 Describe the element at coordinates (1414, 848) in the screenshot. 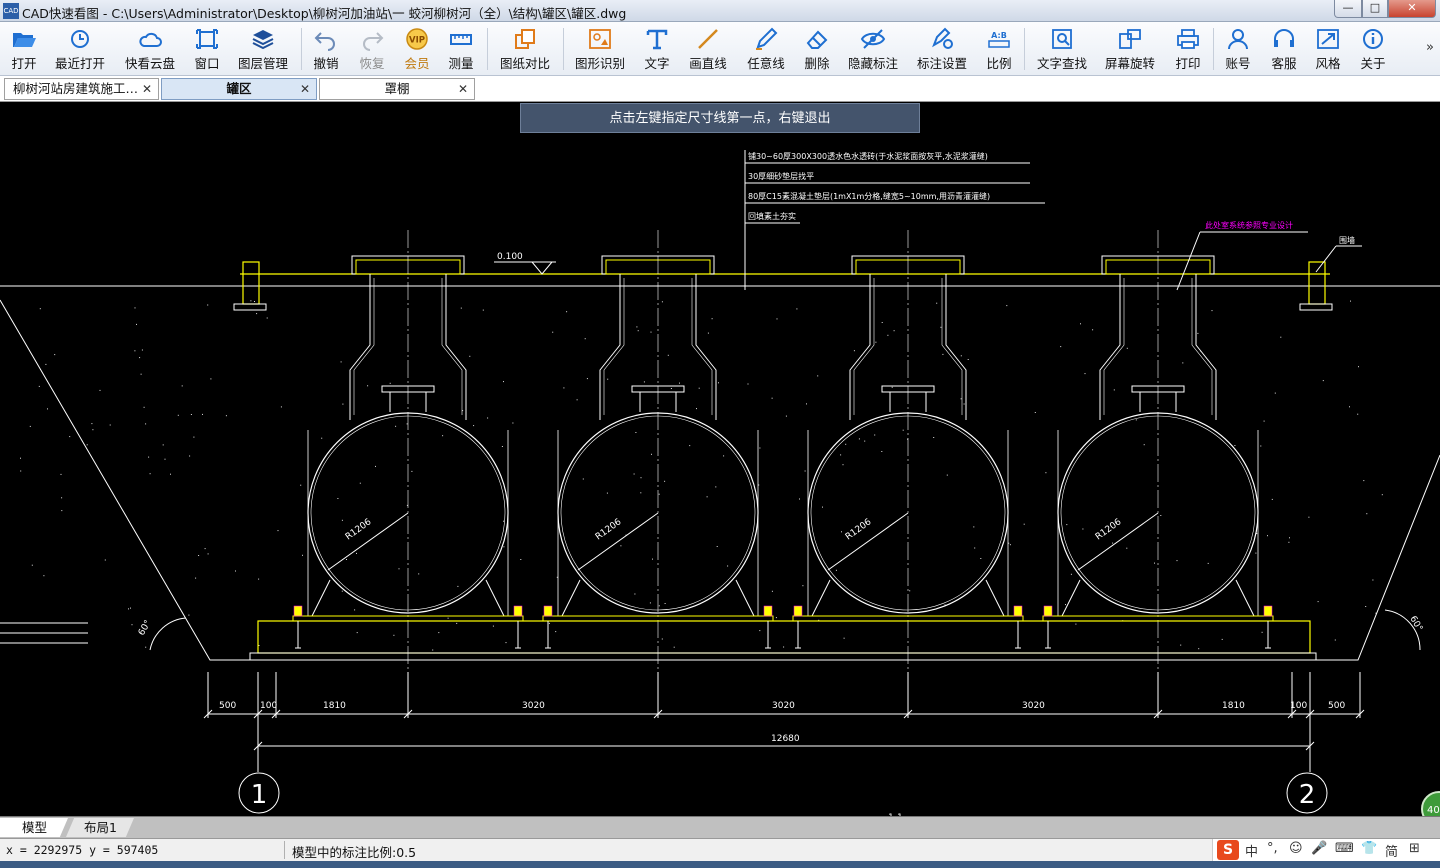

I see `ime-menu-icon: ⊞` at that location.